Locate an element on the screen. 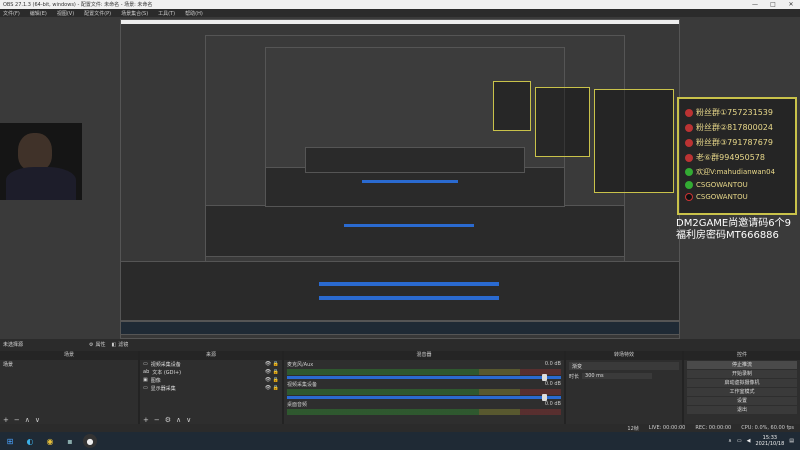 The image size is (800, 450). live-timer: LIVE: 00:00:00 is located at coordinates (667, 428).